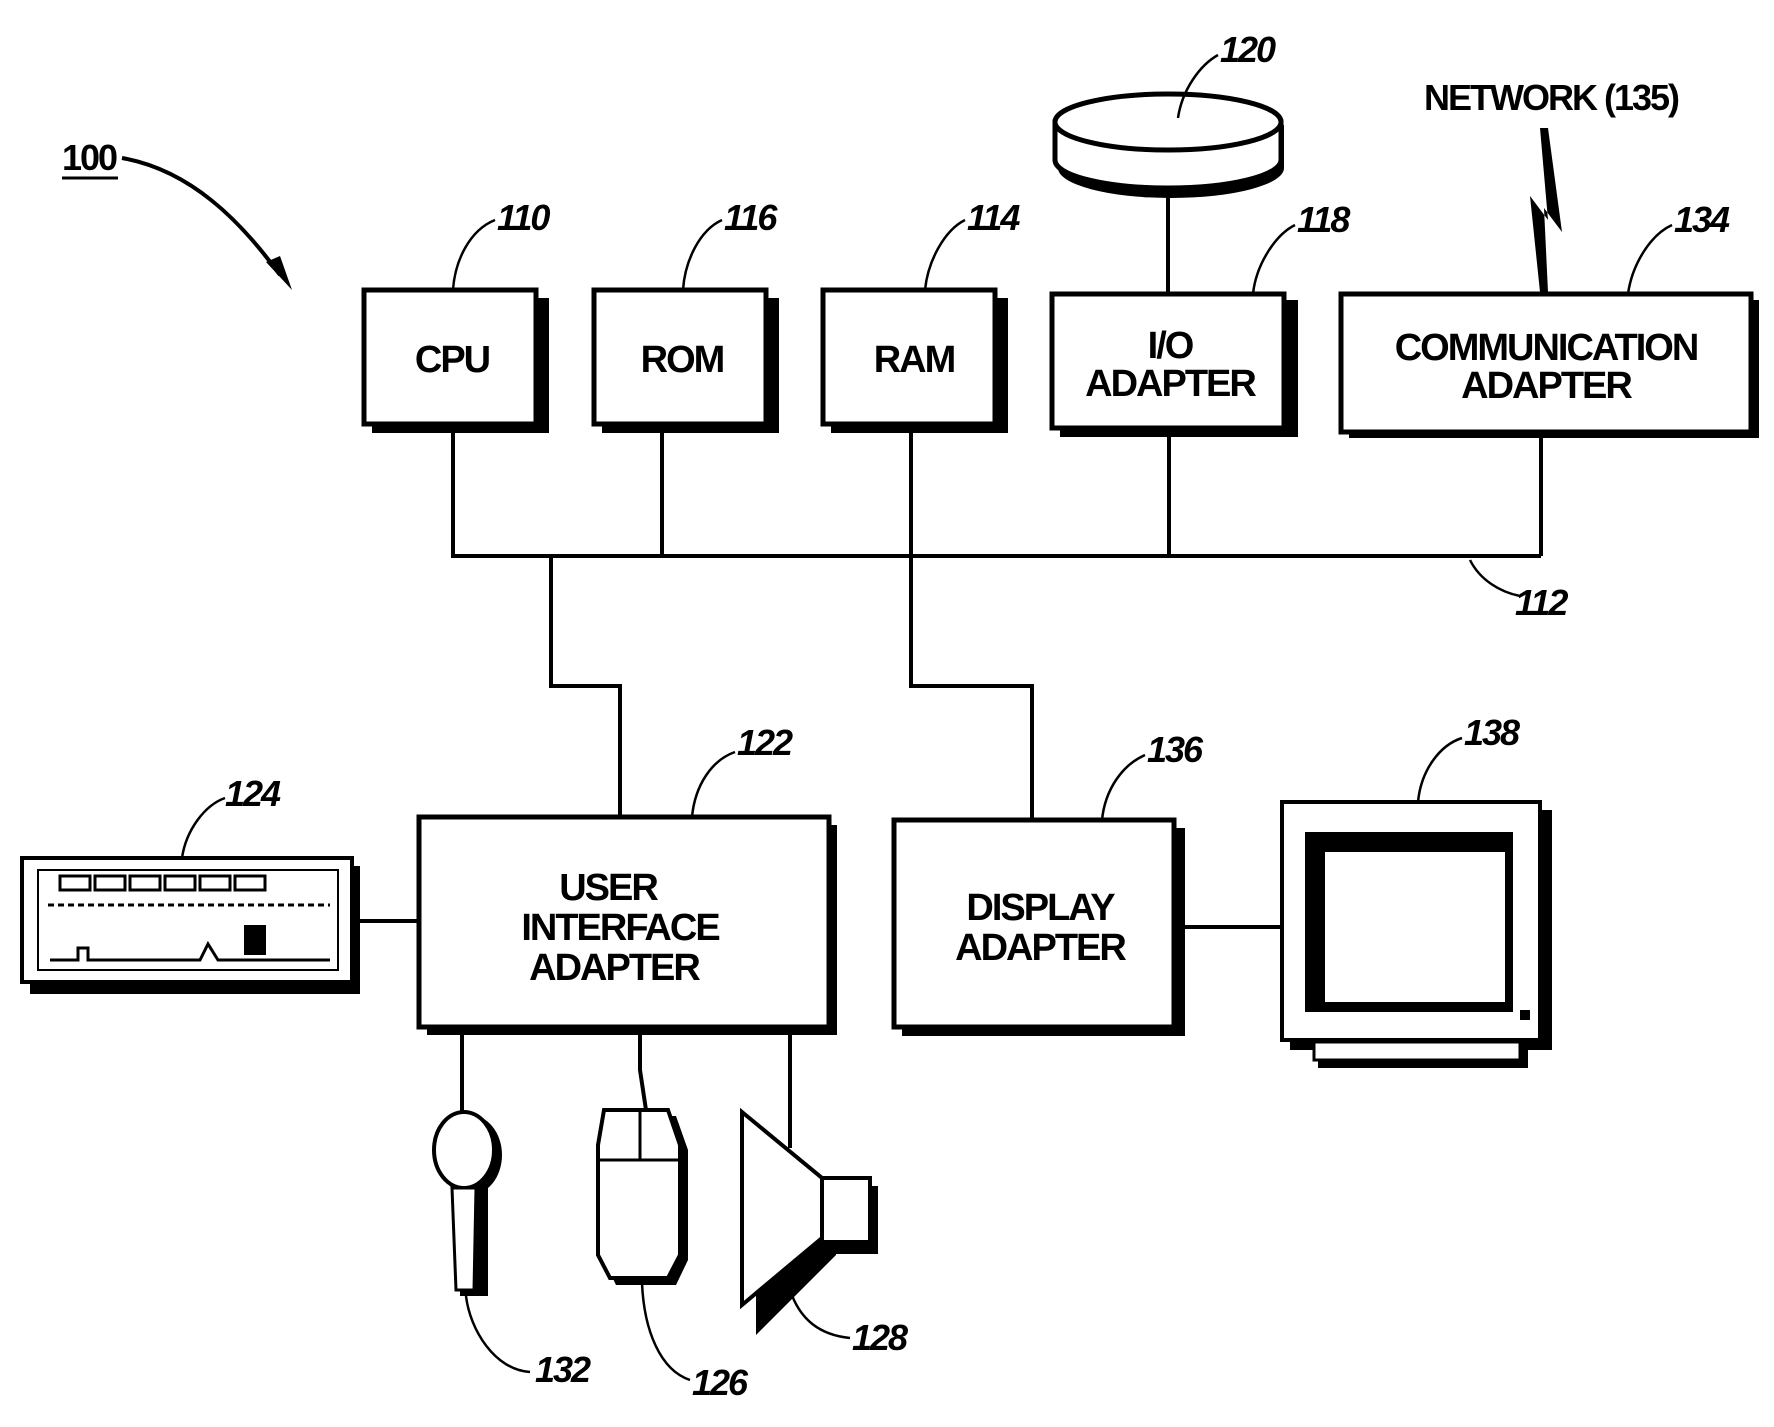 This screenshot has height=1427, width=1774. I want to click on bus-ref: 112, so click(1541, 602).